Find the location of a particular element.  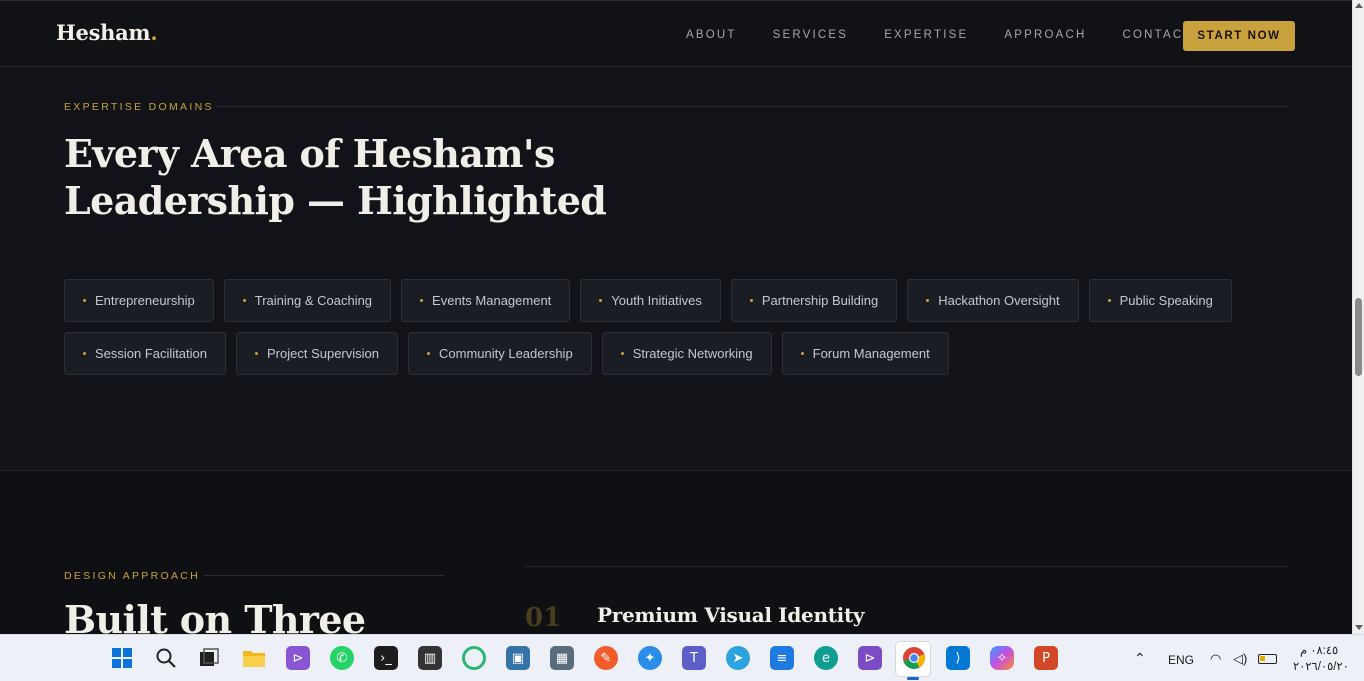

expertise-tag: Strategic Networking is located at coordinates (686, 353).